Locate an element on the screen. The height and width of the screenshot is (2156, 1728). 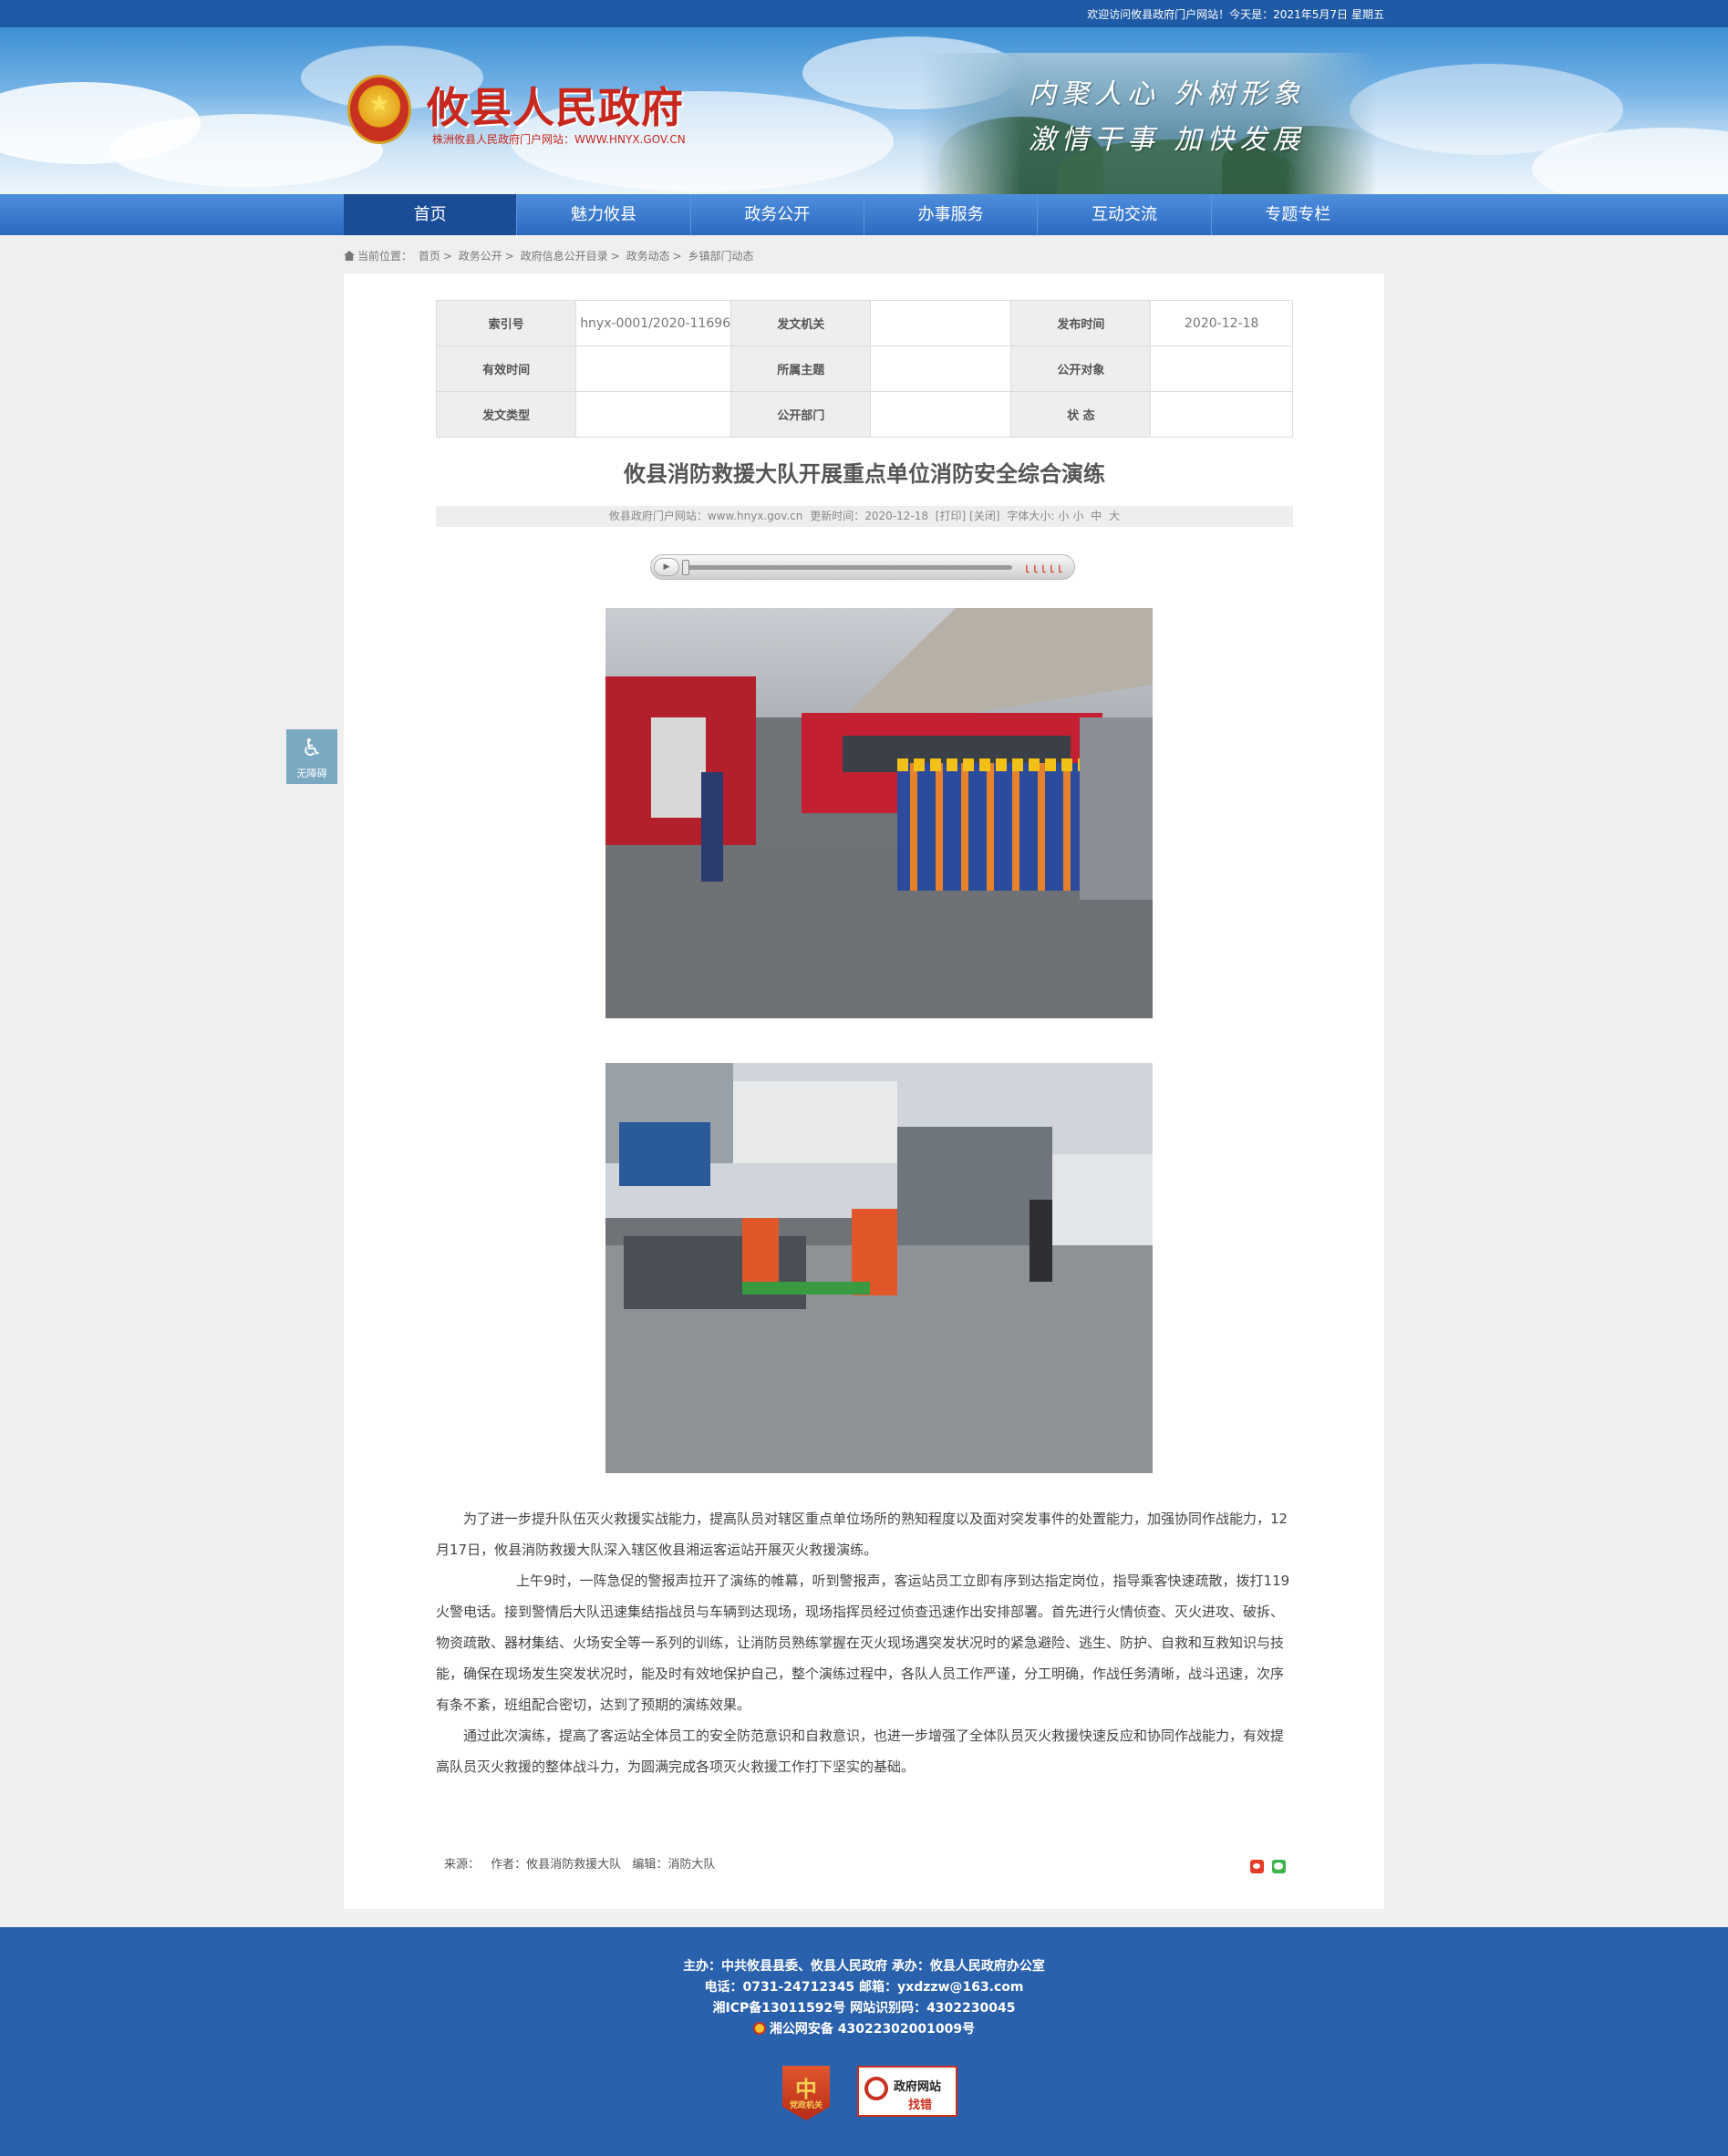
meta-label: 索引号 is located at coordinates (506, 323).